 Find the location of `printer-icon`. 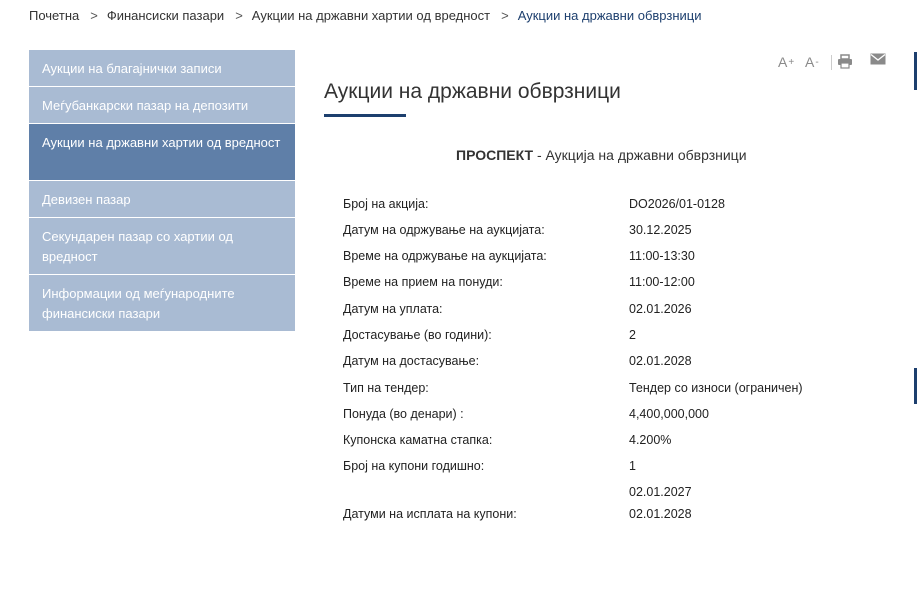

printer-icon is located at coordinates (845, 61).